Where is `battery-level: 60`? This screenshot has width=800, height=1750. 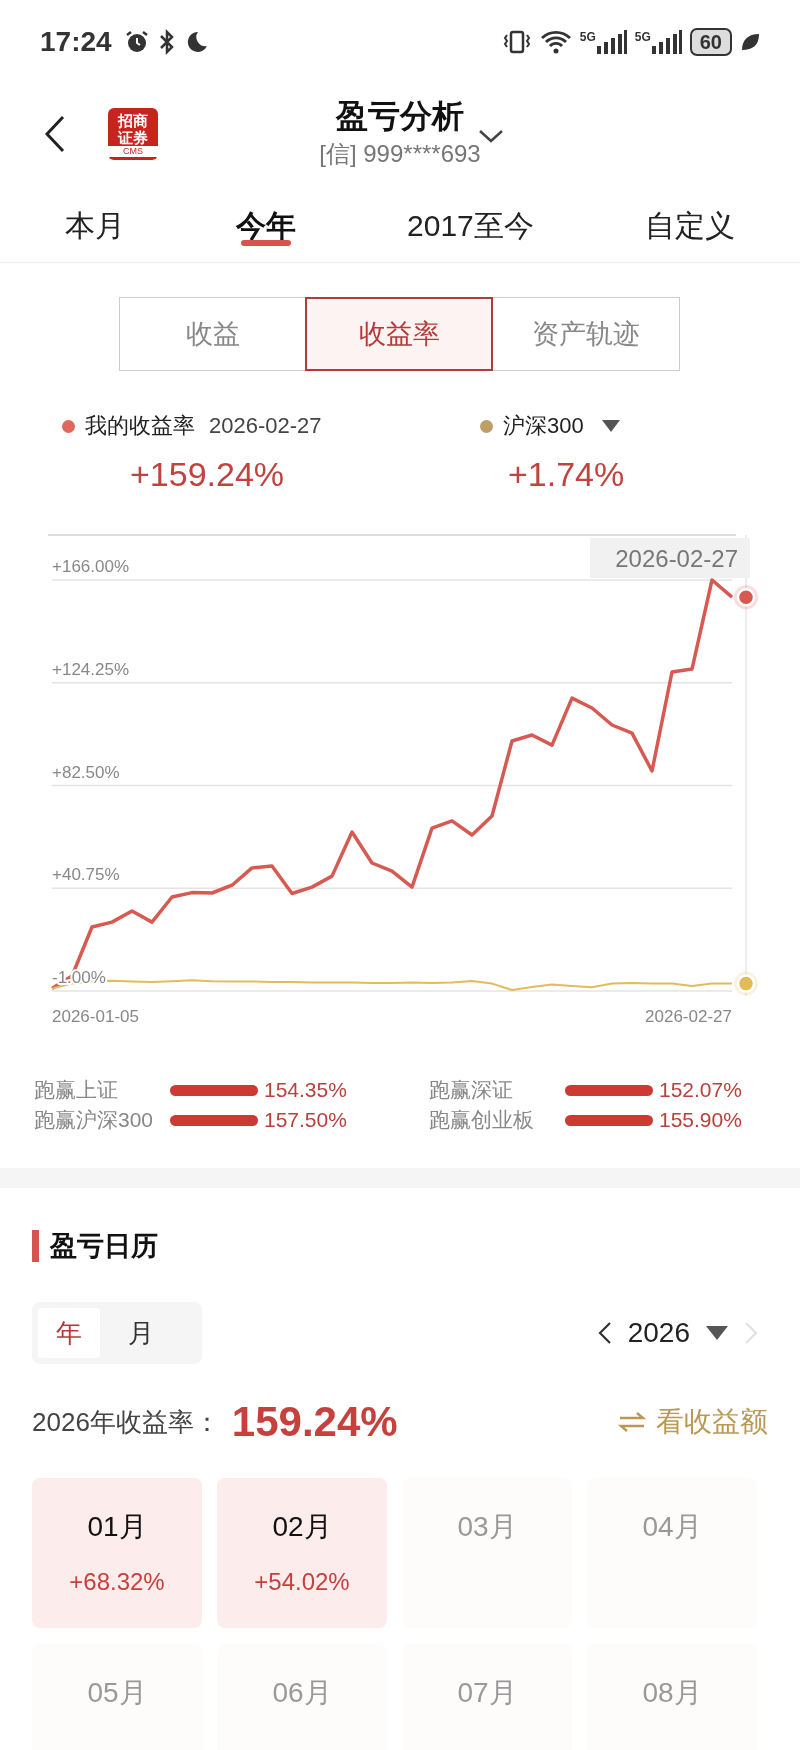
battery-level: 60 is located at coordinates (710, 42).